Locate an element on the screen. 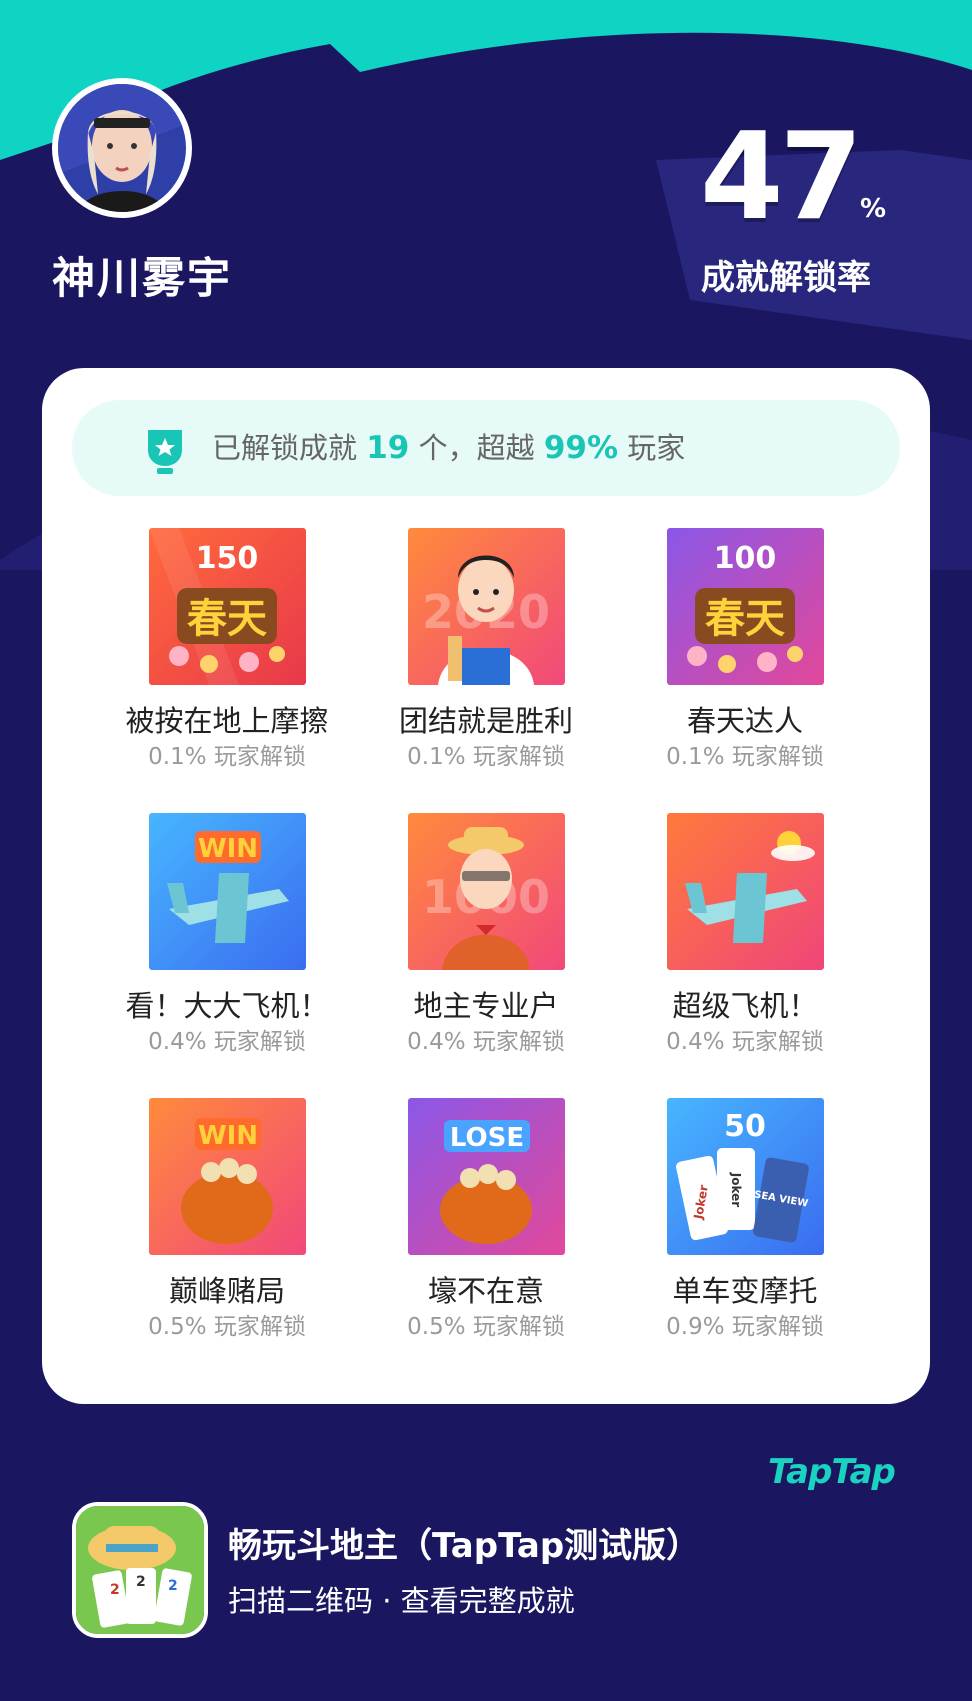 Image resolution: width=972 pixels, height=1701 pixels. badge-number: 100 is located at coordinates (744, 558).